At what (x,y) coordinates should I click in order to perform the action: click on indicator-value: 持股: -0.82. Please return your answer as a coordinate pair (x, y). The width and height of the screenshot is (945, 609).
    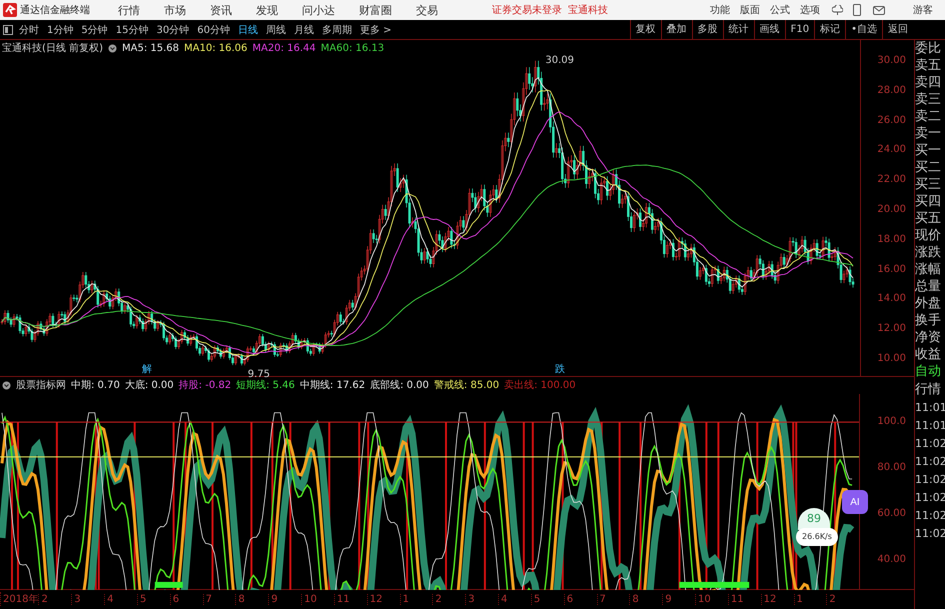
    Looking at the image, I should click on (205, 385).